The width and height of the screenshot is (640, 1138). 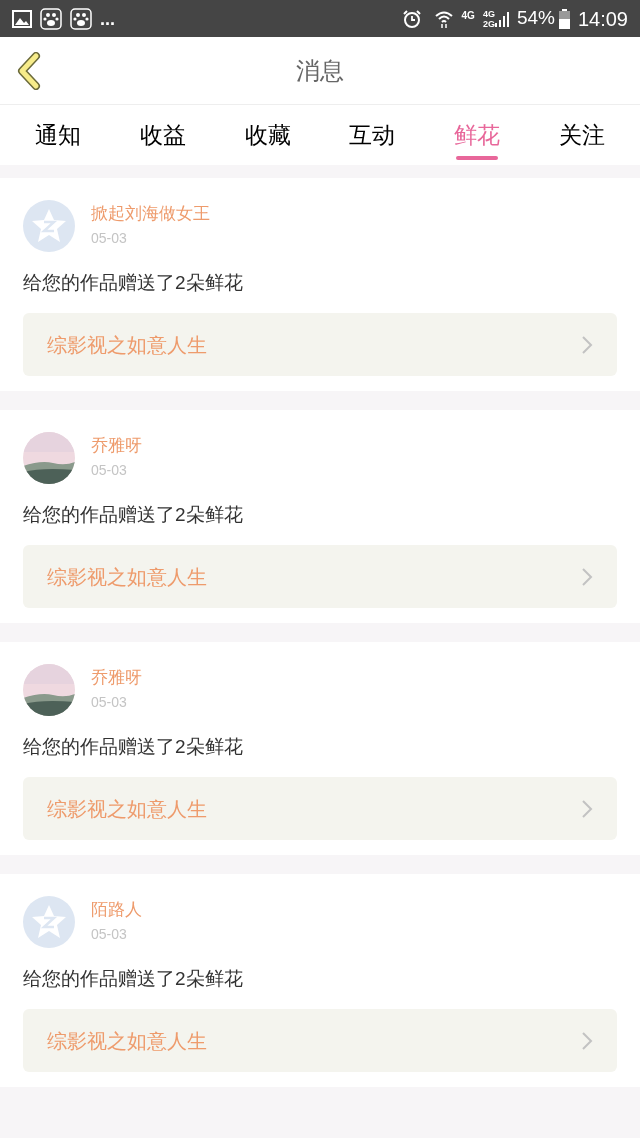 What do you see at coordinates (29, 71) in the screenshot?
I see `back-icon` at bounding box center [29, 71].